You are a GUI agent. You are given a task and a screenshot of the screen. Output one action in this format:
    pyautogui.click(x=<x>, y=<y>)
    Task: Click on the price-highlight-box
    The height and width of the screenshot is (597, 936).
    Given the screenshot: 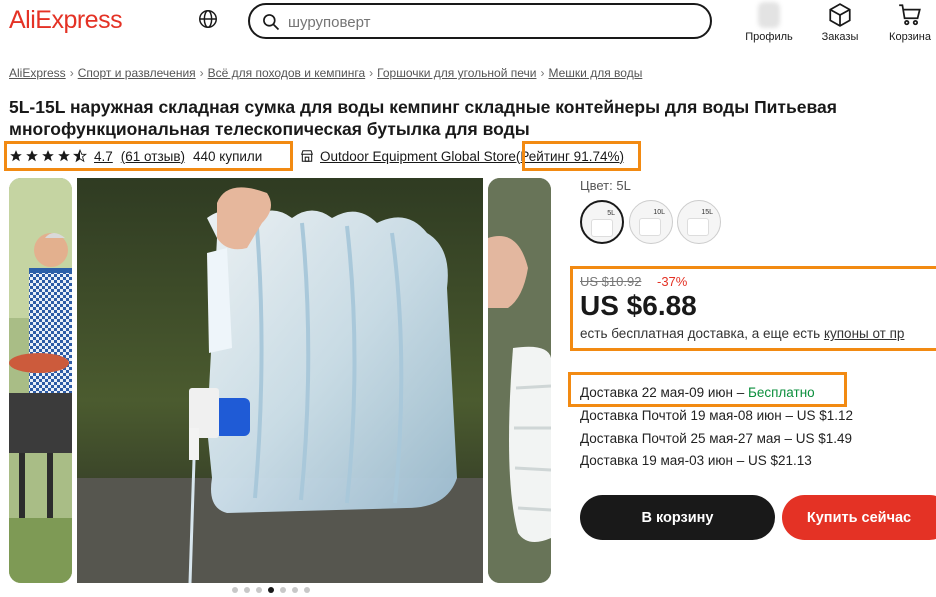 What is the action you would take?
    pyautogui.click(x=753, y=308)
    